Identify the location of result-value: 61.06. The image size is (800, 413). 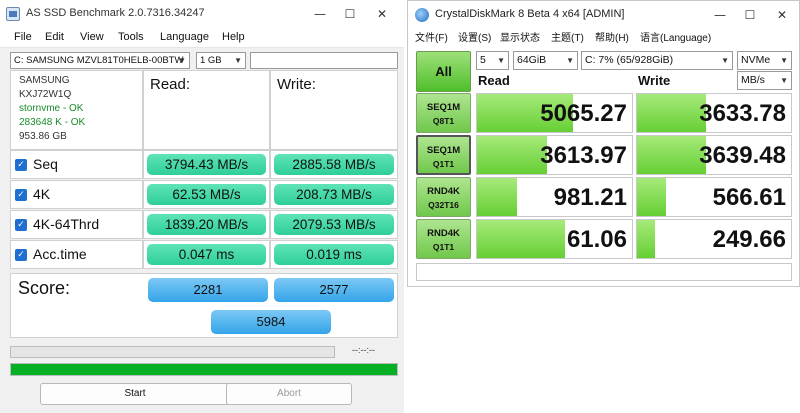
(596, 239).